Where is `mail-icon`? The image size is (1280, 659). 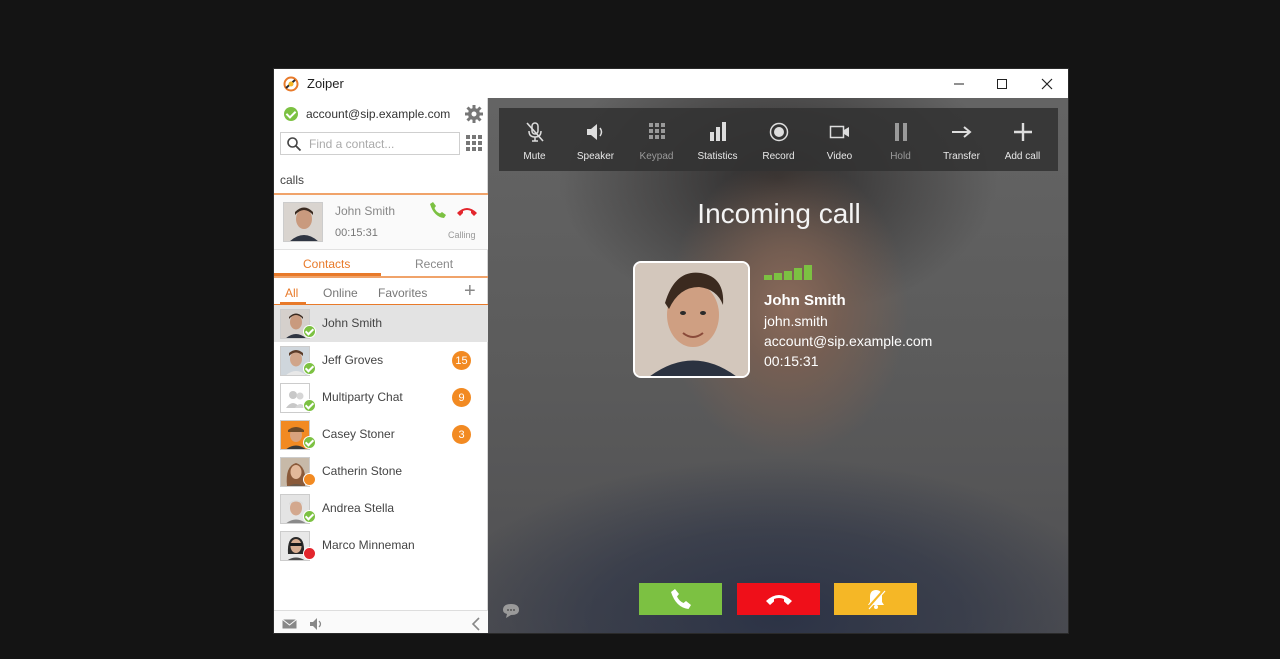
mail-icon is located at coordinates (289, 624).